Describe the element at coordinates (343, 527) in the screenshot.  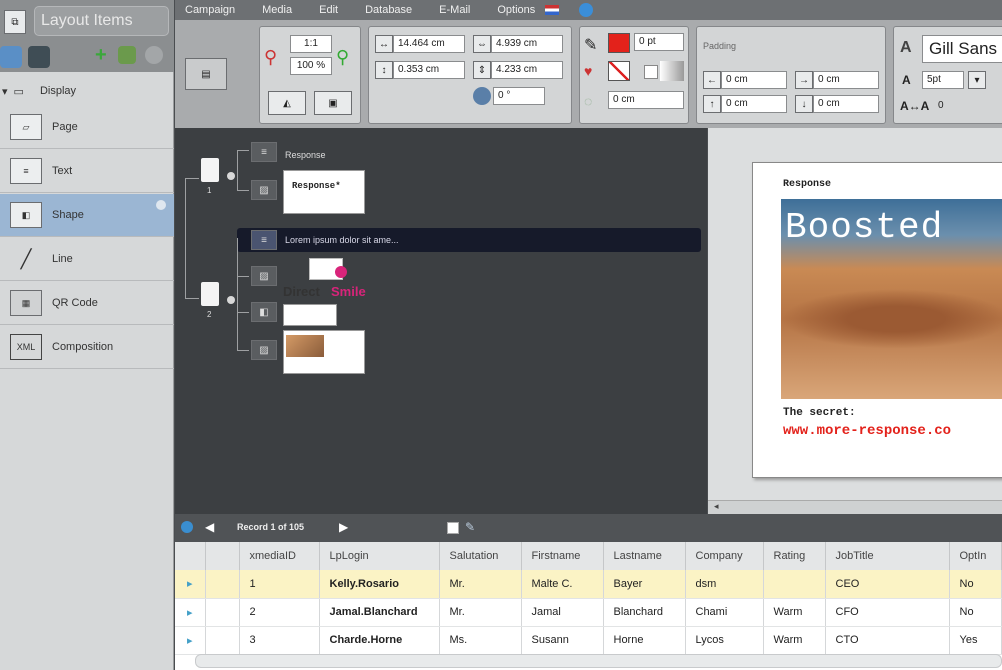
I see `next-record-icon: ▶` at that location.